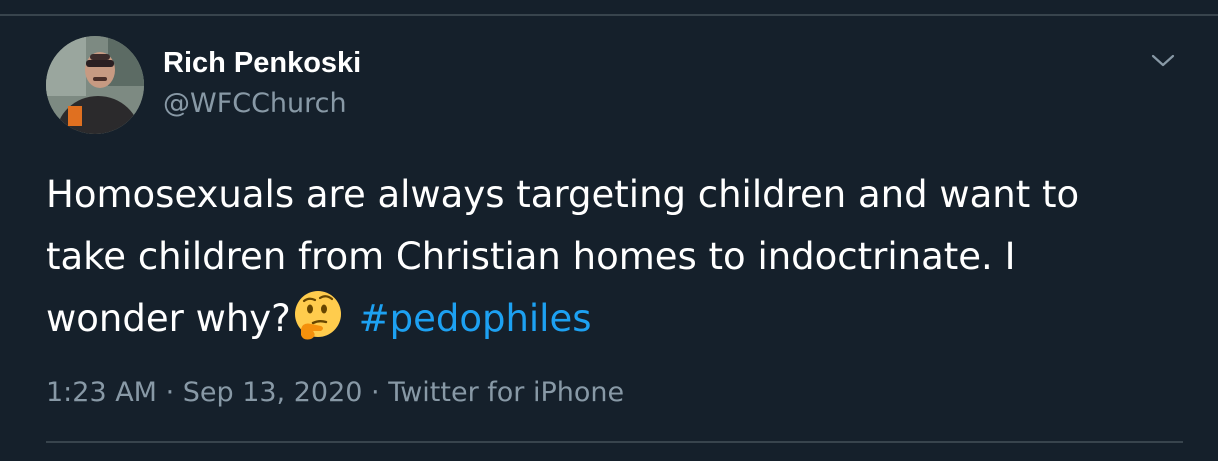  What do you see at coordinates (262, 63) in the screenshot?
I see `author-display-name: Rich Penkoski` at bounding box center [262, 63].